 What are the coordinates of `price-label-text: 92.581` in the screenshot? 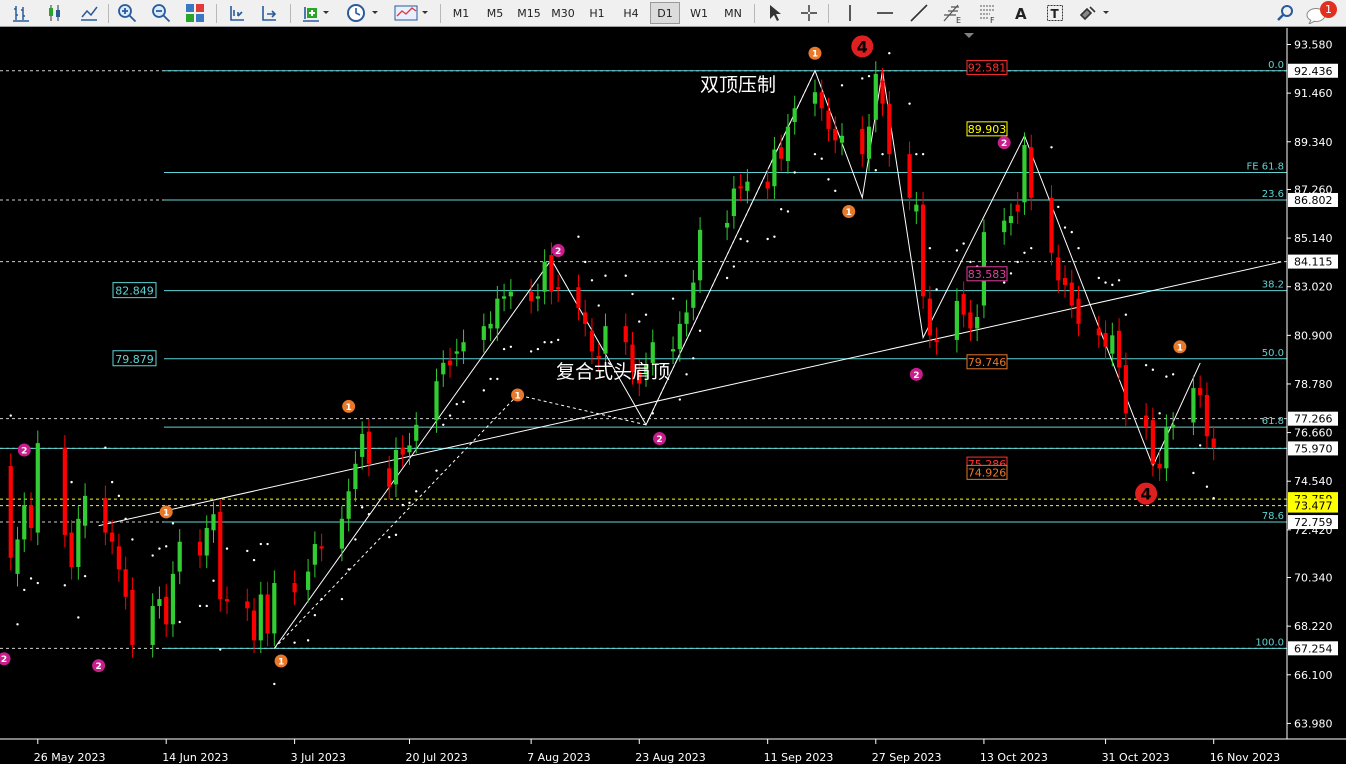 It's located at (987, 67).